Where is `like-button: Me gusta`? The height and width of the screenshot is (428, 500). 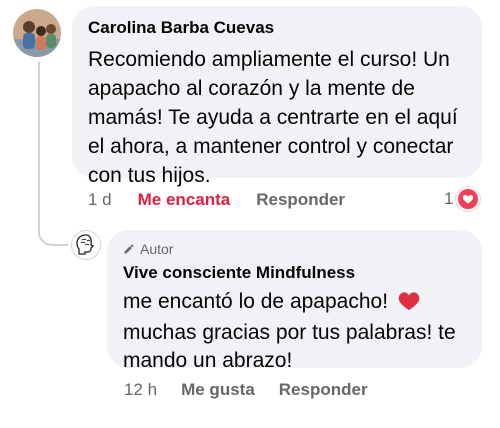
like-button: Me gusta is located at coordinates (218, 390).